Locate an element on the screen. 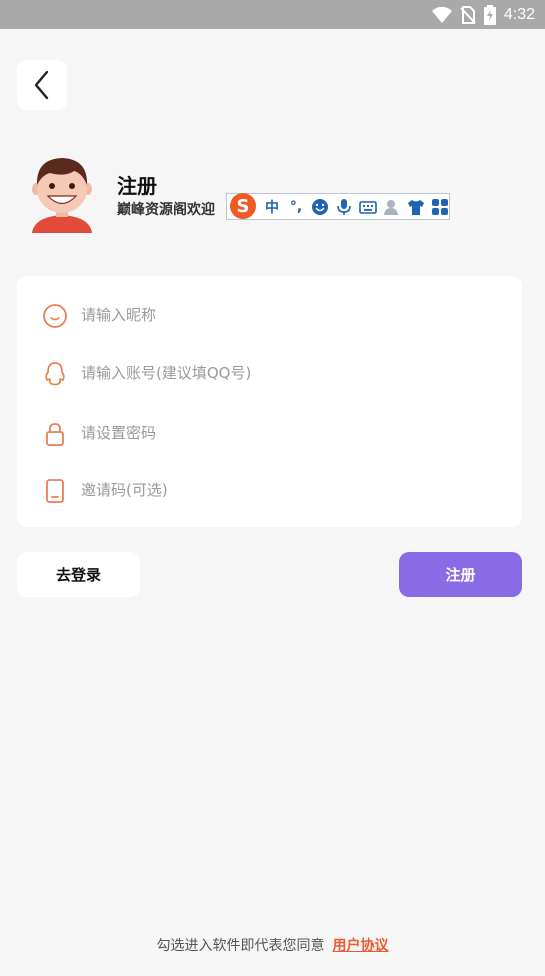  agreement-notice: 勾选进入软件即代表您同意 用户协议 is located at coordinates (272, 945).